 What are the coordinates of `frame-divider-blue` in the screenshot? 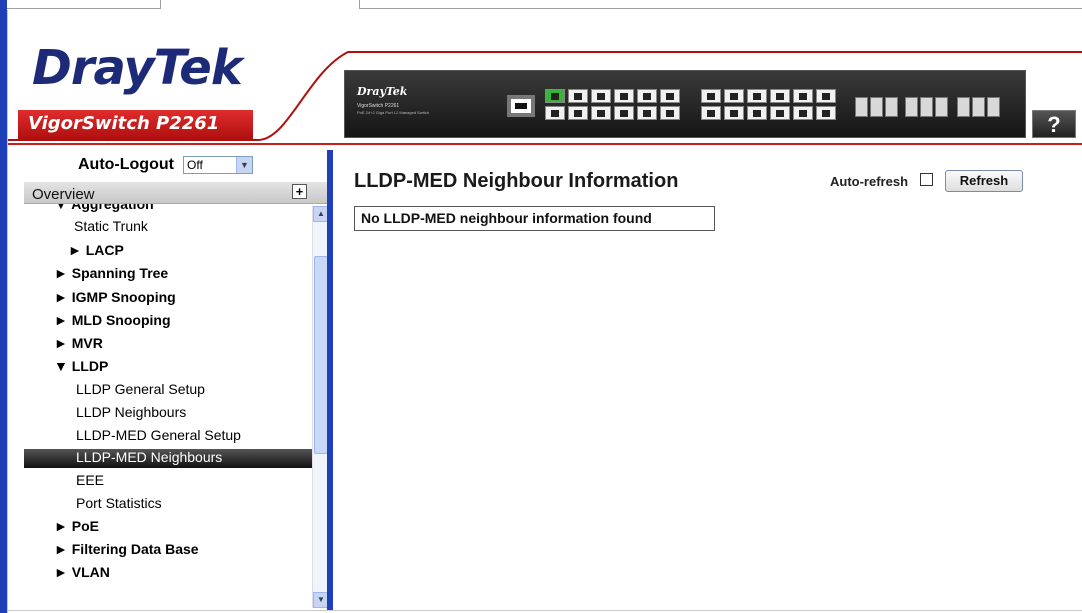 It's located at (330, 380).